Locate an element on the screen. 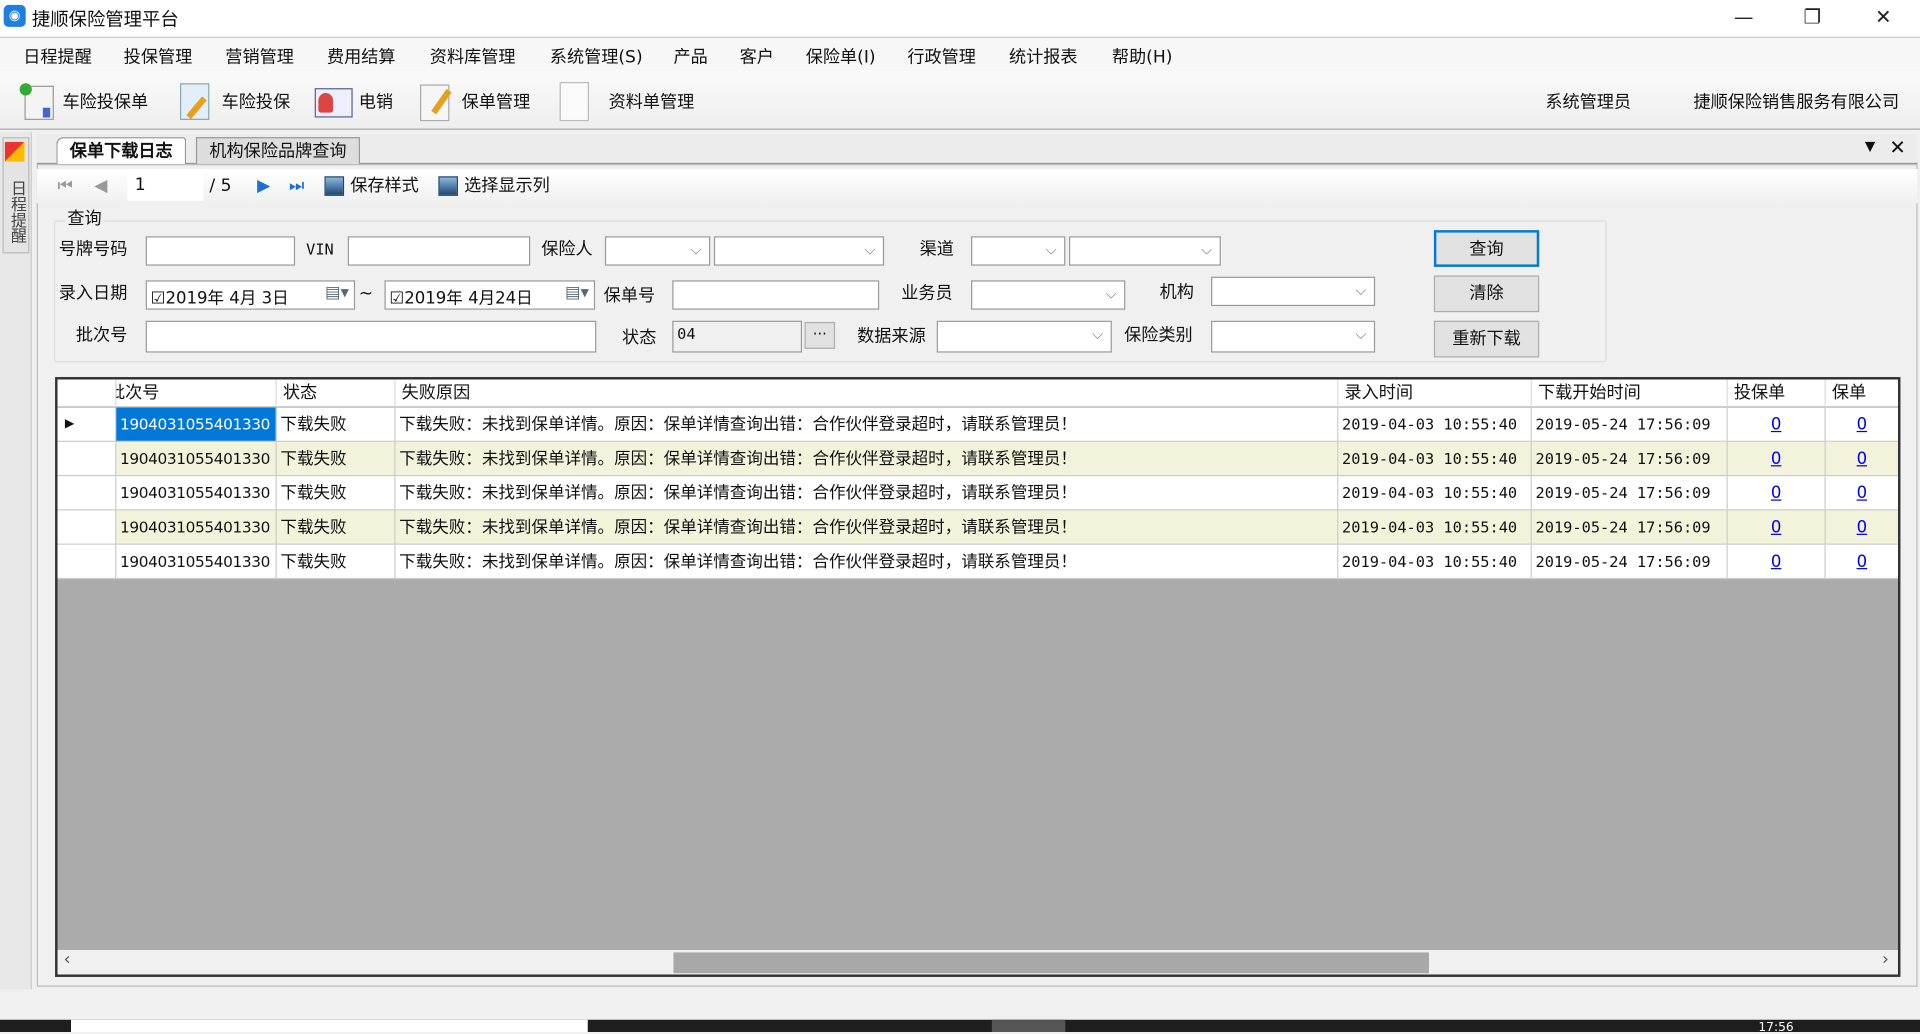  horizontal-scrollbar: ‹ › is located at coordinates (977, 962).